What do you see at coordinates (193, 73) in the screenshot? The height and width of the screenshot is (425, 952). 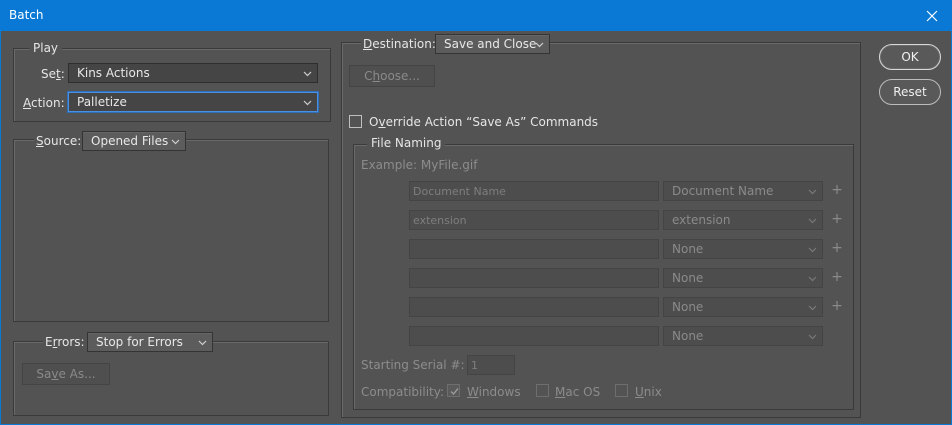 I see `set-dropdown: Kins Actions` at bounding box center [193, 73].